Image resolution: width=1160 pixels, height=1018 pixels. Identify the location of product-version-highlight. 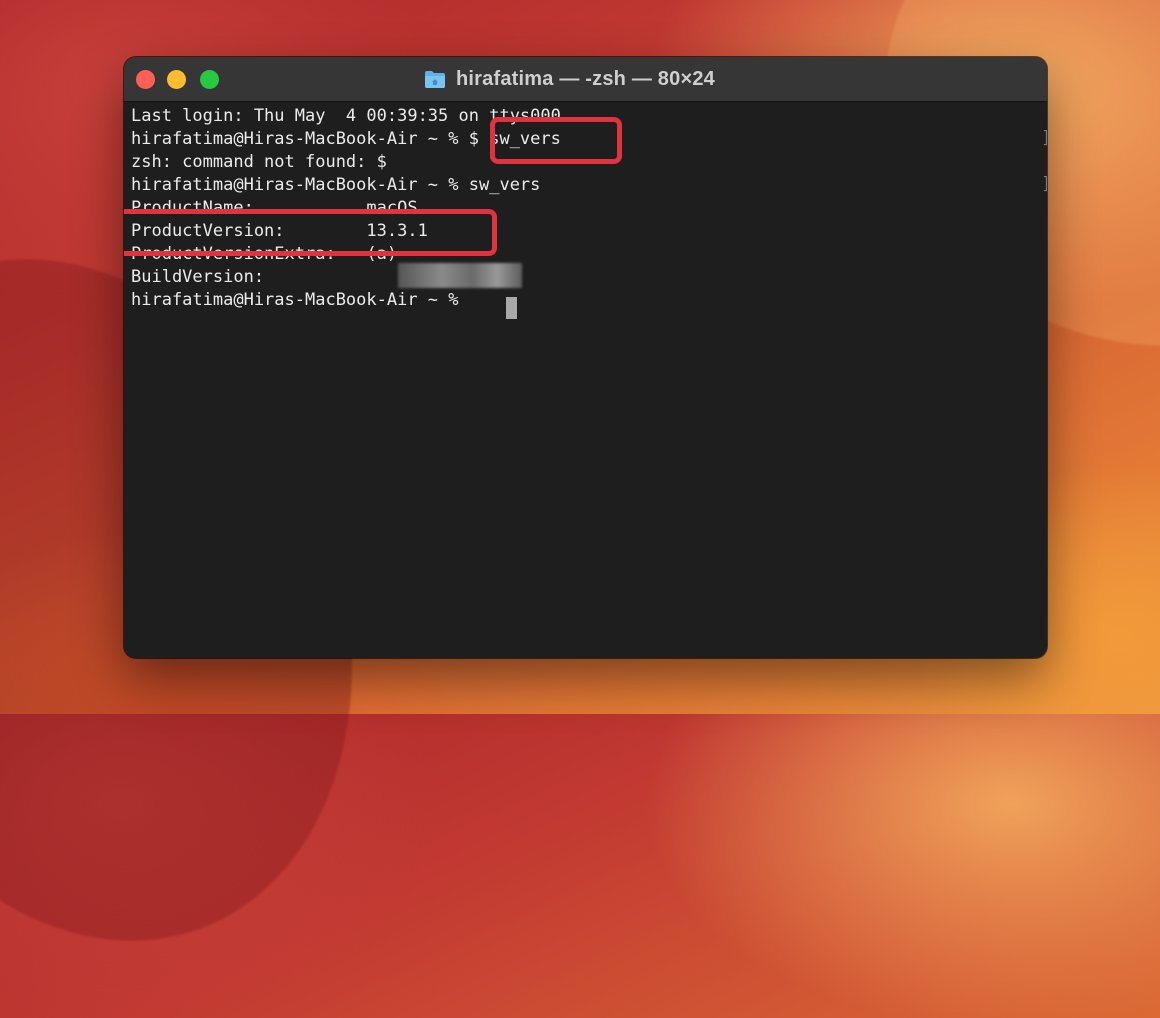
(310, 232).